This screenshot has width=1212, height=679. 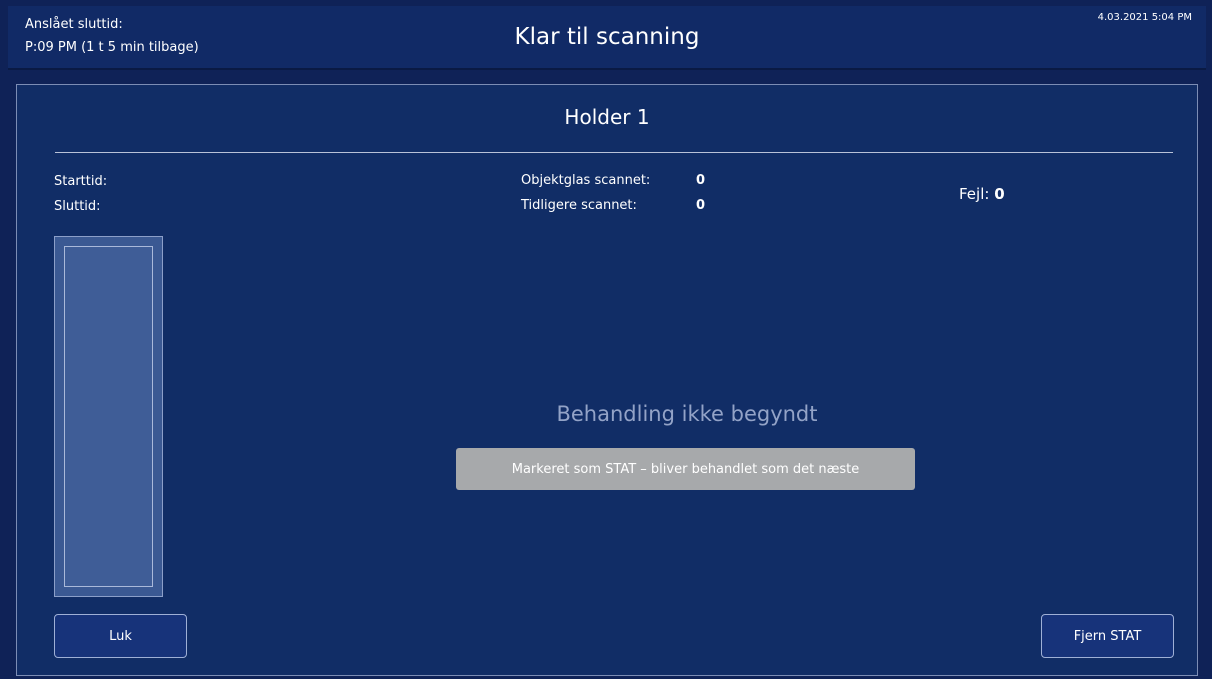 I want to click on end-time-label: Sluttid:, so click(x=77, y=206).